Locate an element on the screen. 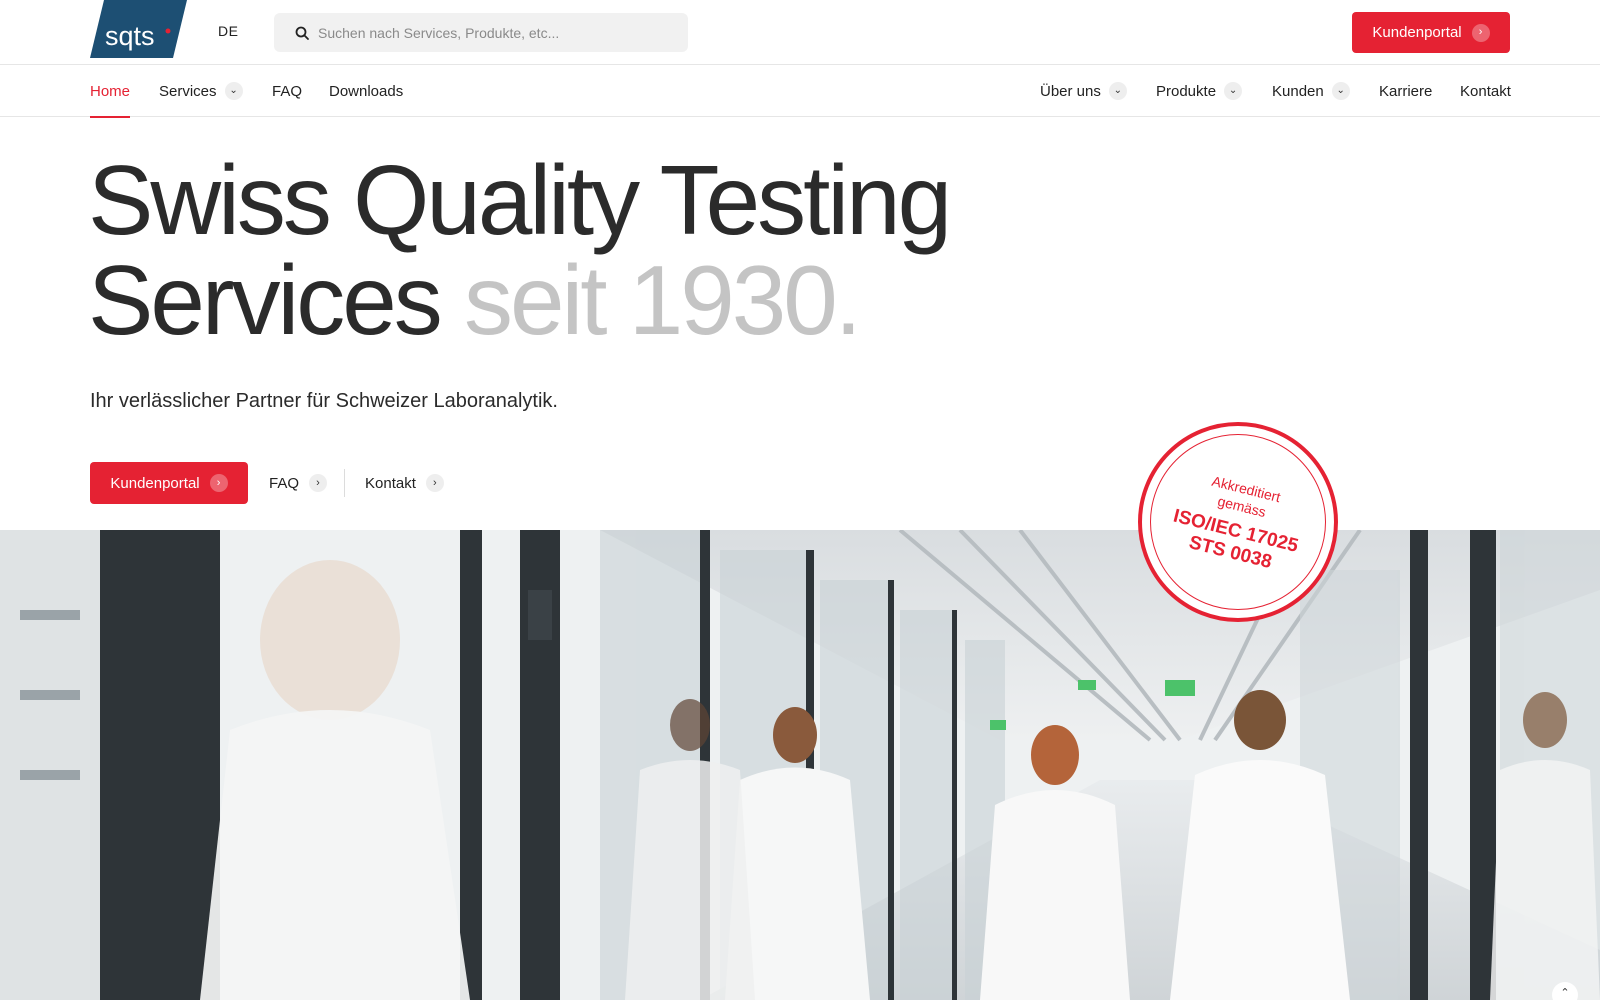 Image resolution: width=1600 pixels, height=1000 pixels. sqts-logo: sqts is located at coordinates (138, 29).